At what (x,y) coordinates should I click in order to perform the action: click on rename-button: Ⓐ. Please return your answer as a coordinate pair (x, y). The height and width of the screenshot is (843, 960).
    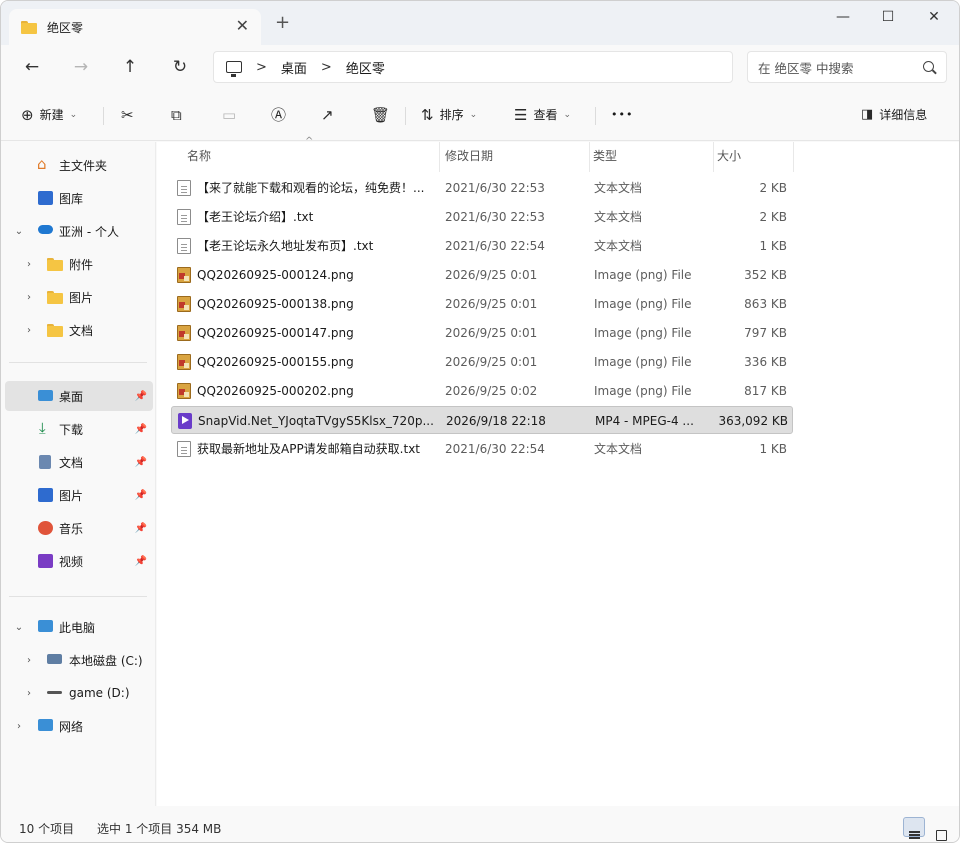
    Looking at the image, I should click on (281, 115).